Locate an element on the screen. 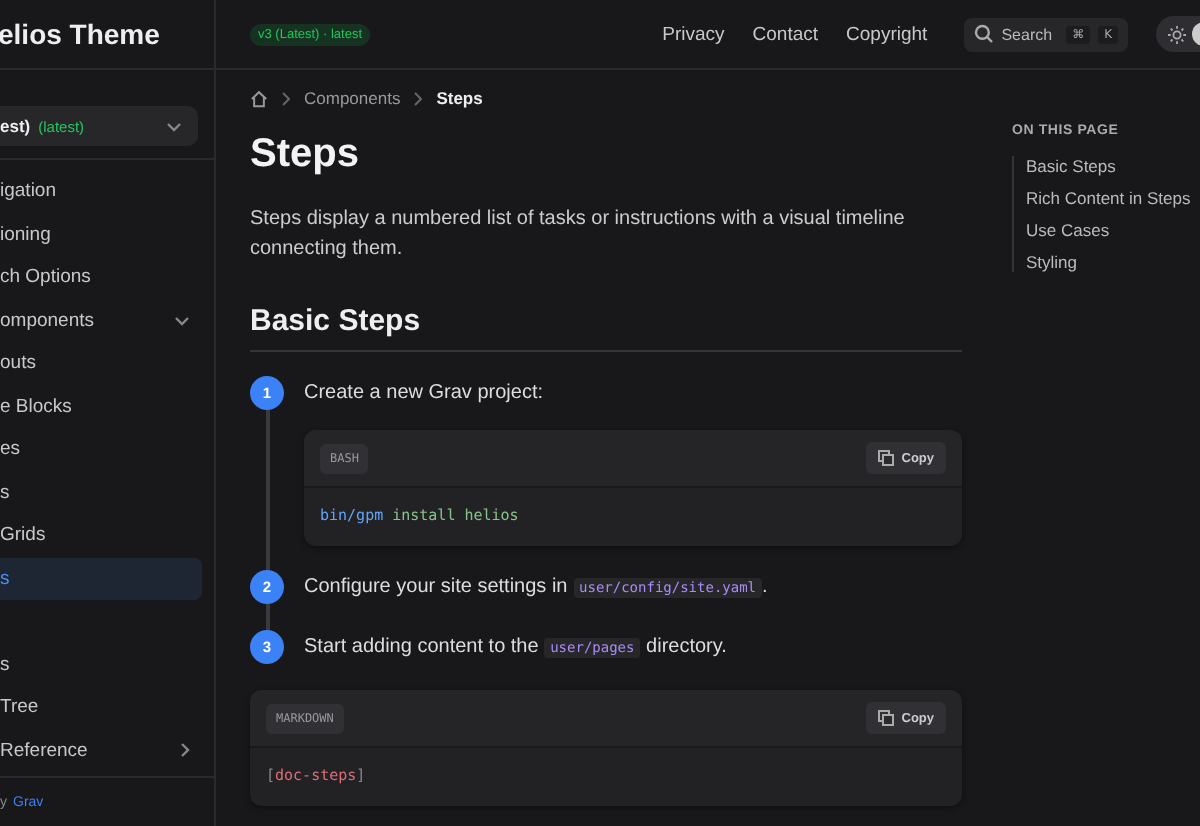 The width and height of the screenshot is (1200, 826). breadcrumb-item: Steps is located at coordinates (459, 98).